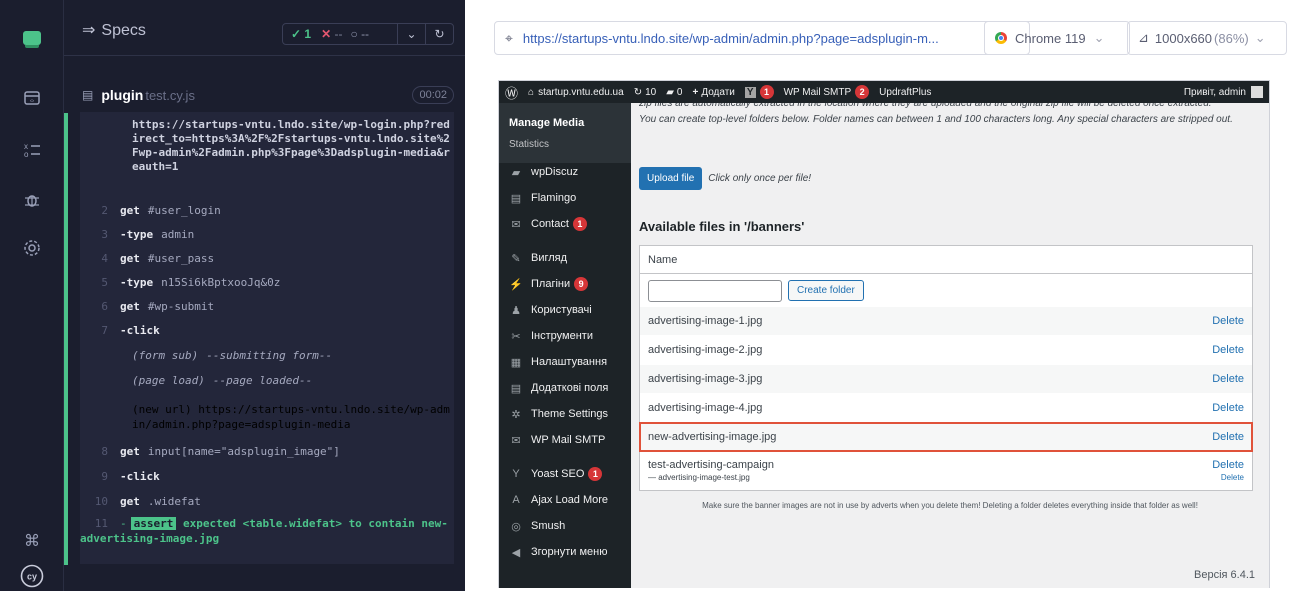 Image resolution: width=1299 pixels, height=591 pixels. What do you see at coordinates (759, 92) in the screenshot?
I see `yoast-link: Y1` at bounding box center [759, 92].